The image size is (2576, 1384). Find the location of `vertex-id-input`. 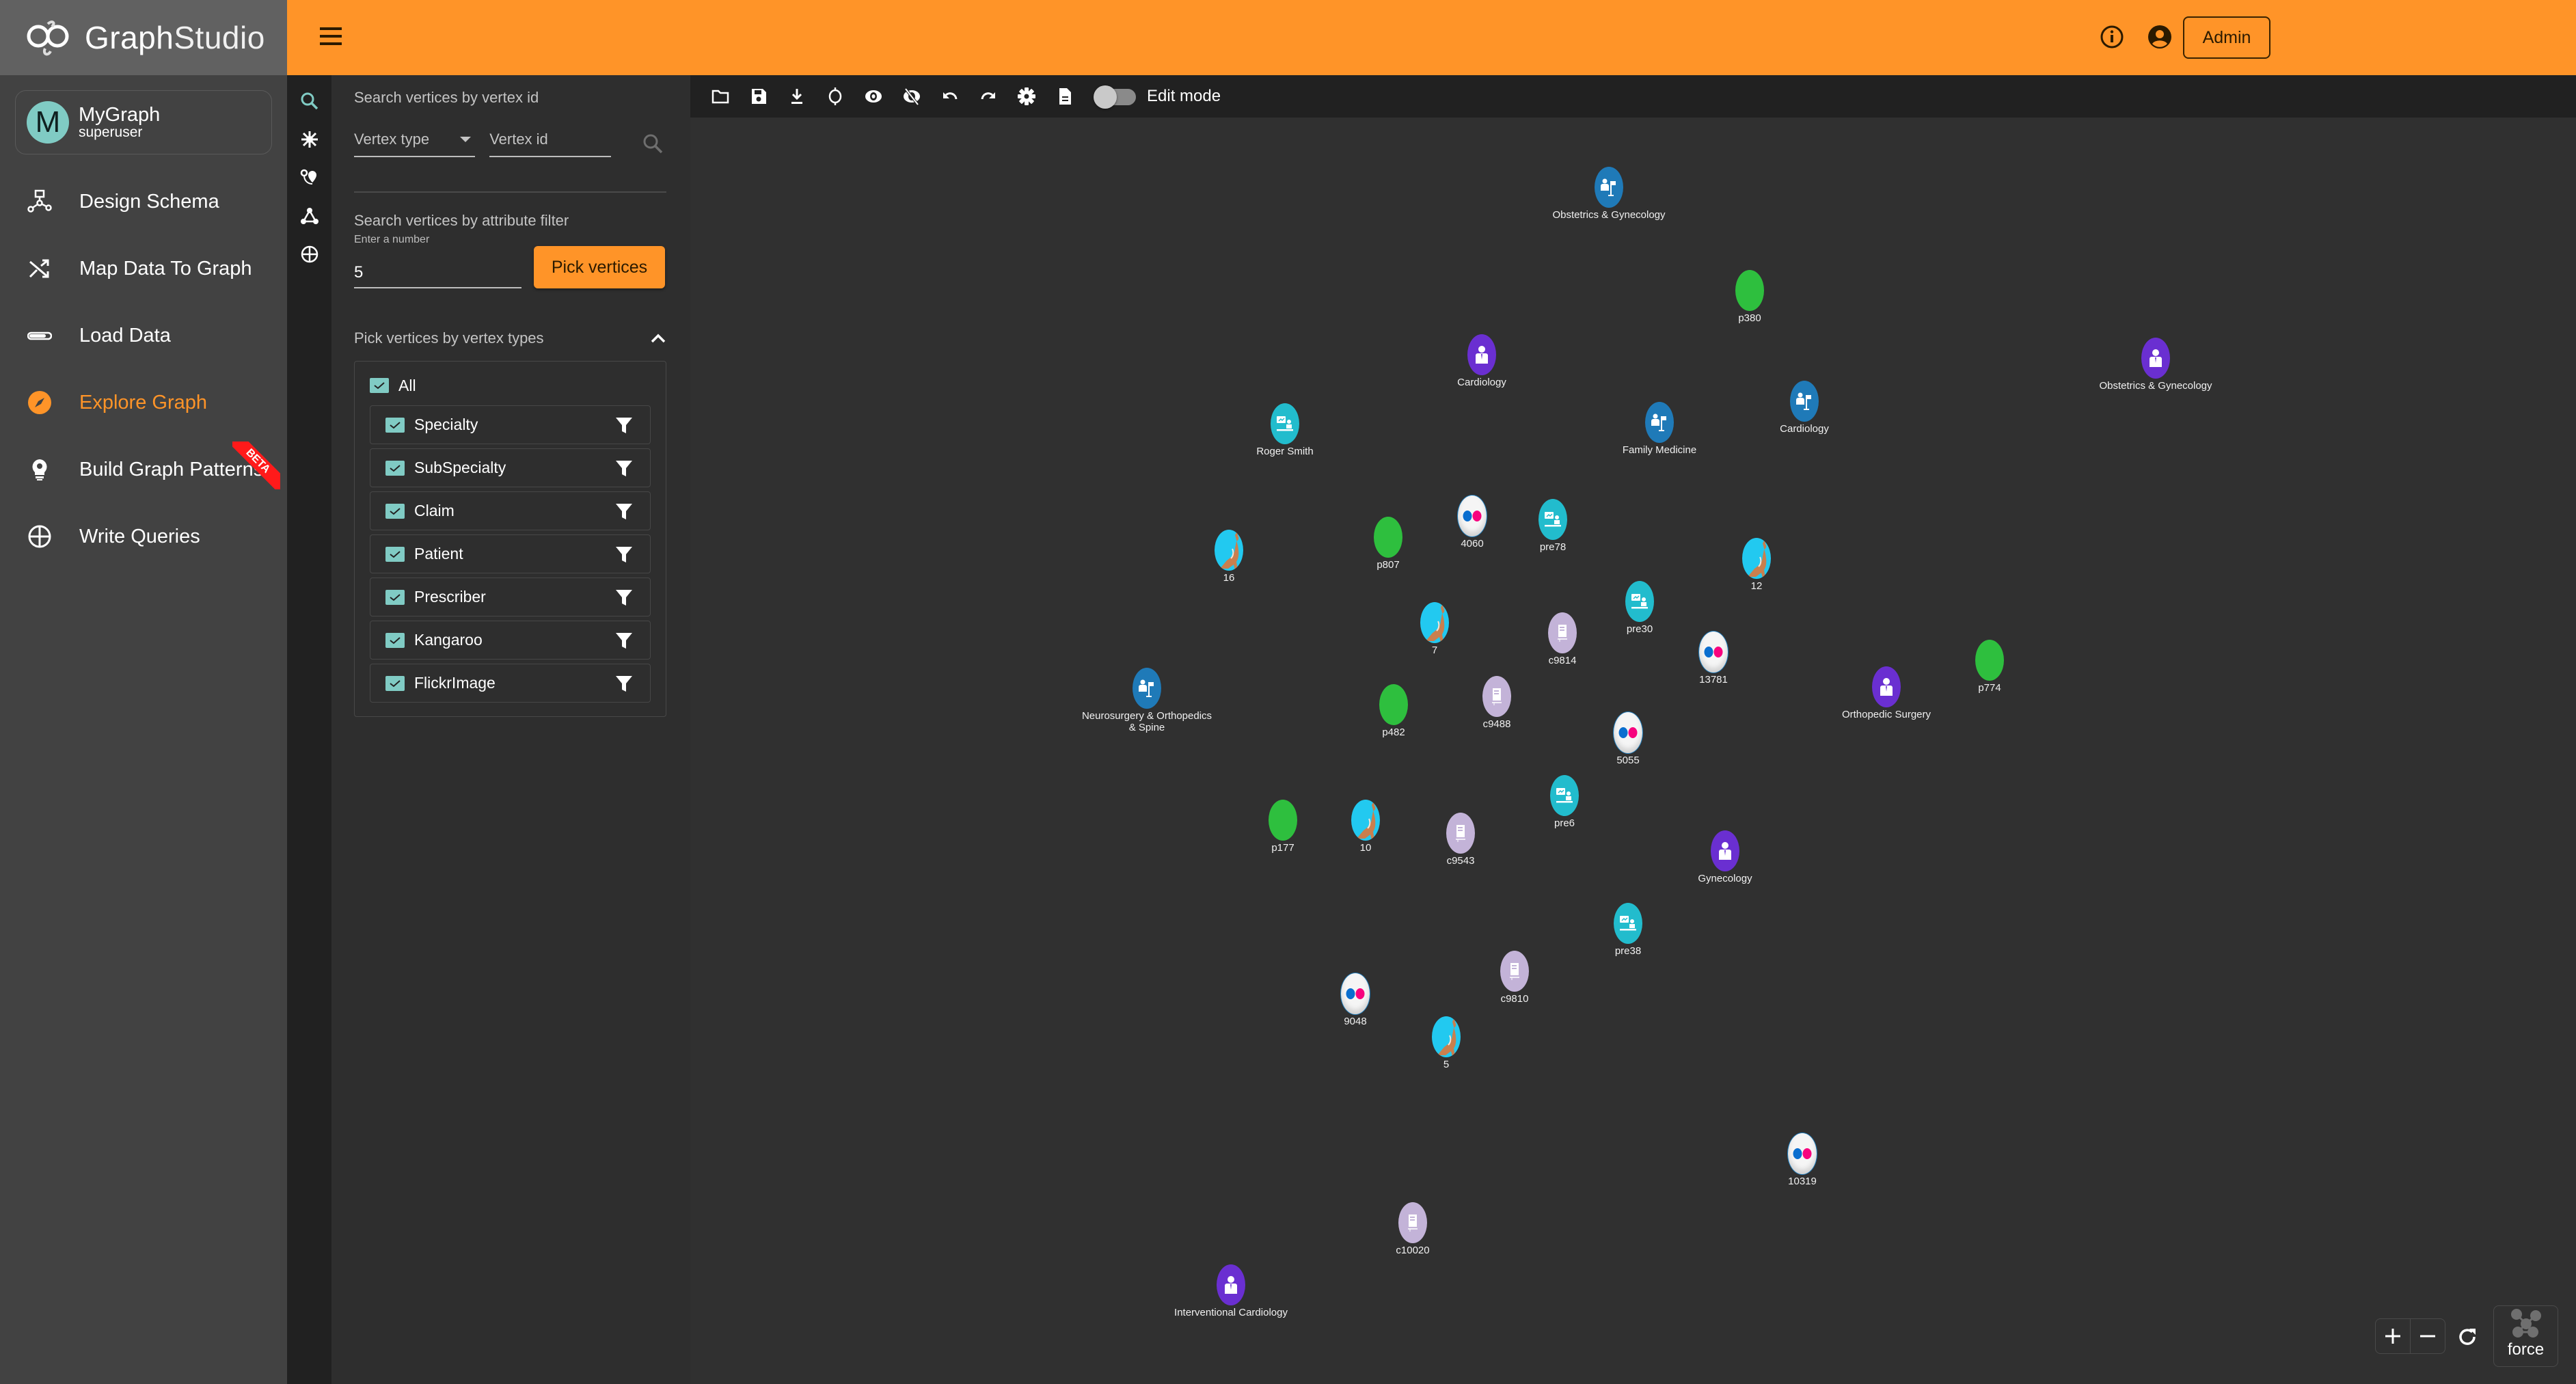

vertex-id-input is located at coordinates (550, 142).